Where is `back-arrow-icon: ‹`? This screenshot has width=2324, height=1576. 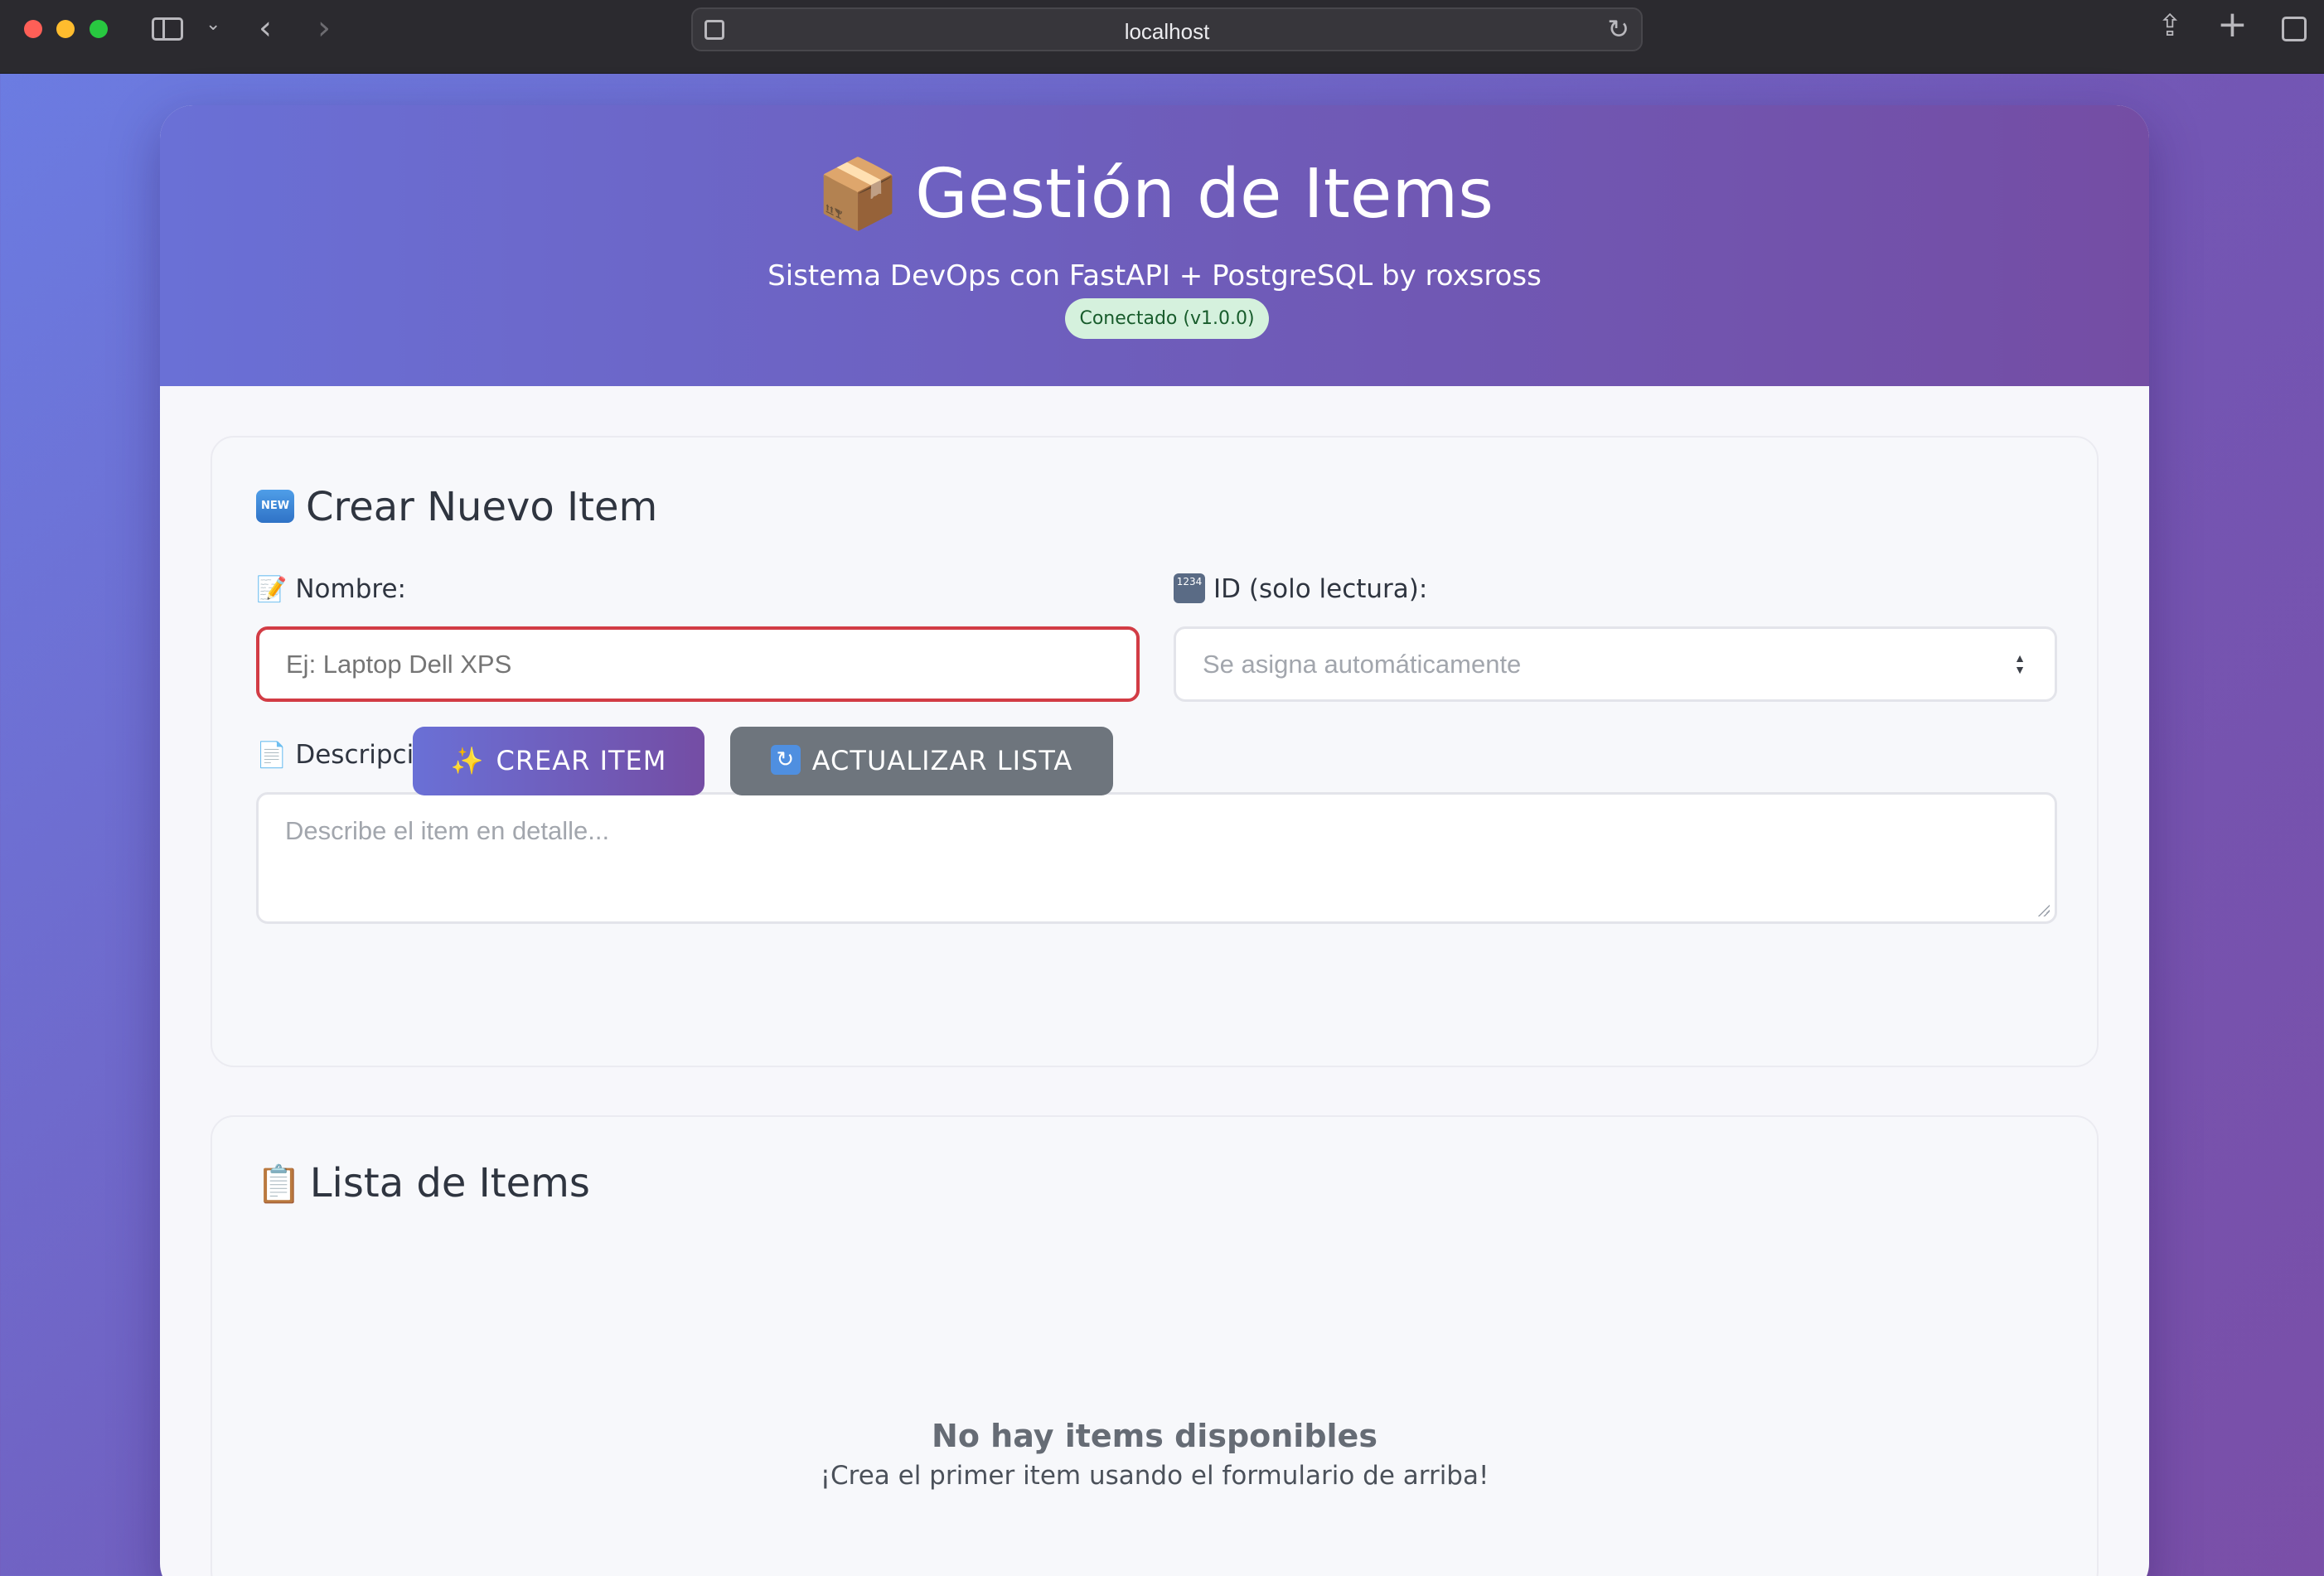 back-arrow-icon: ‹ is located at coordinates (265, 28).